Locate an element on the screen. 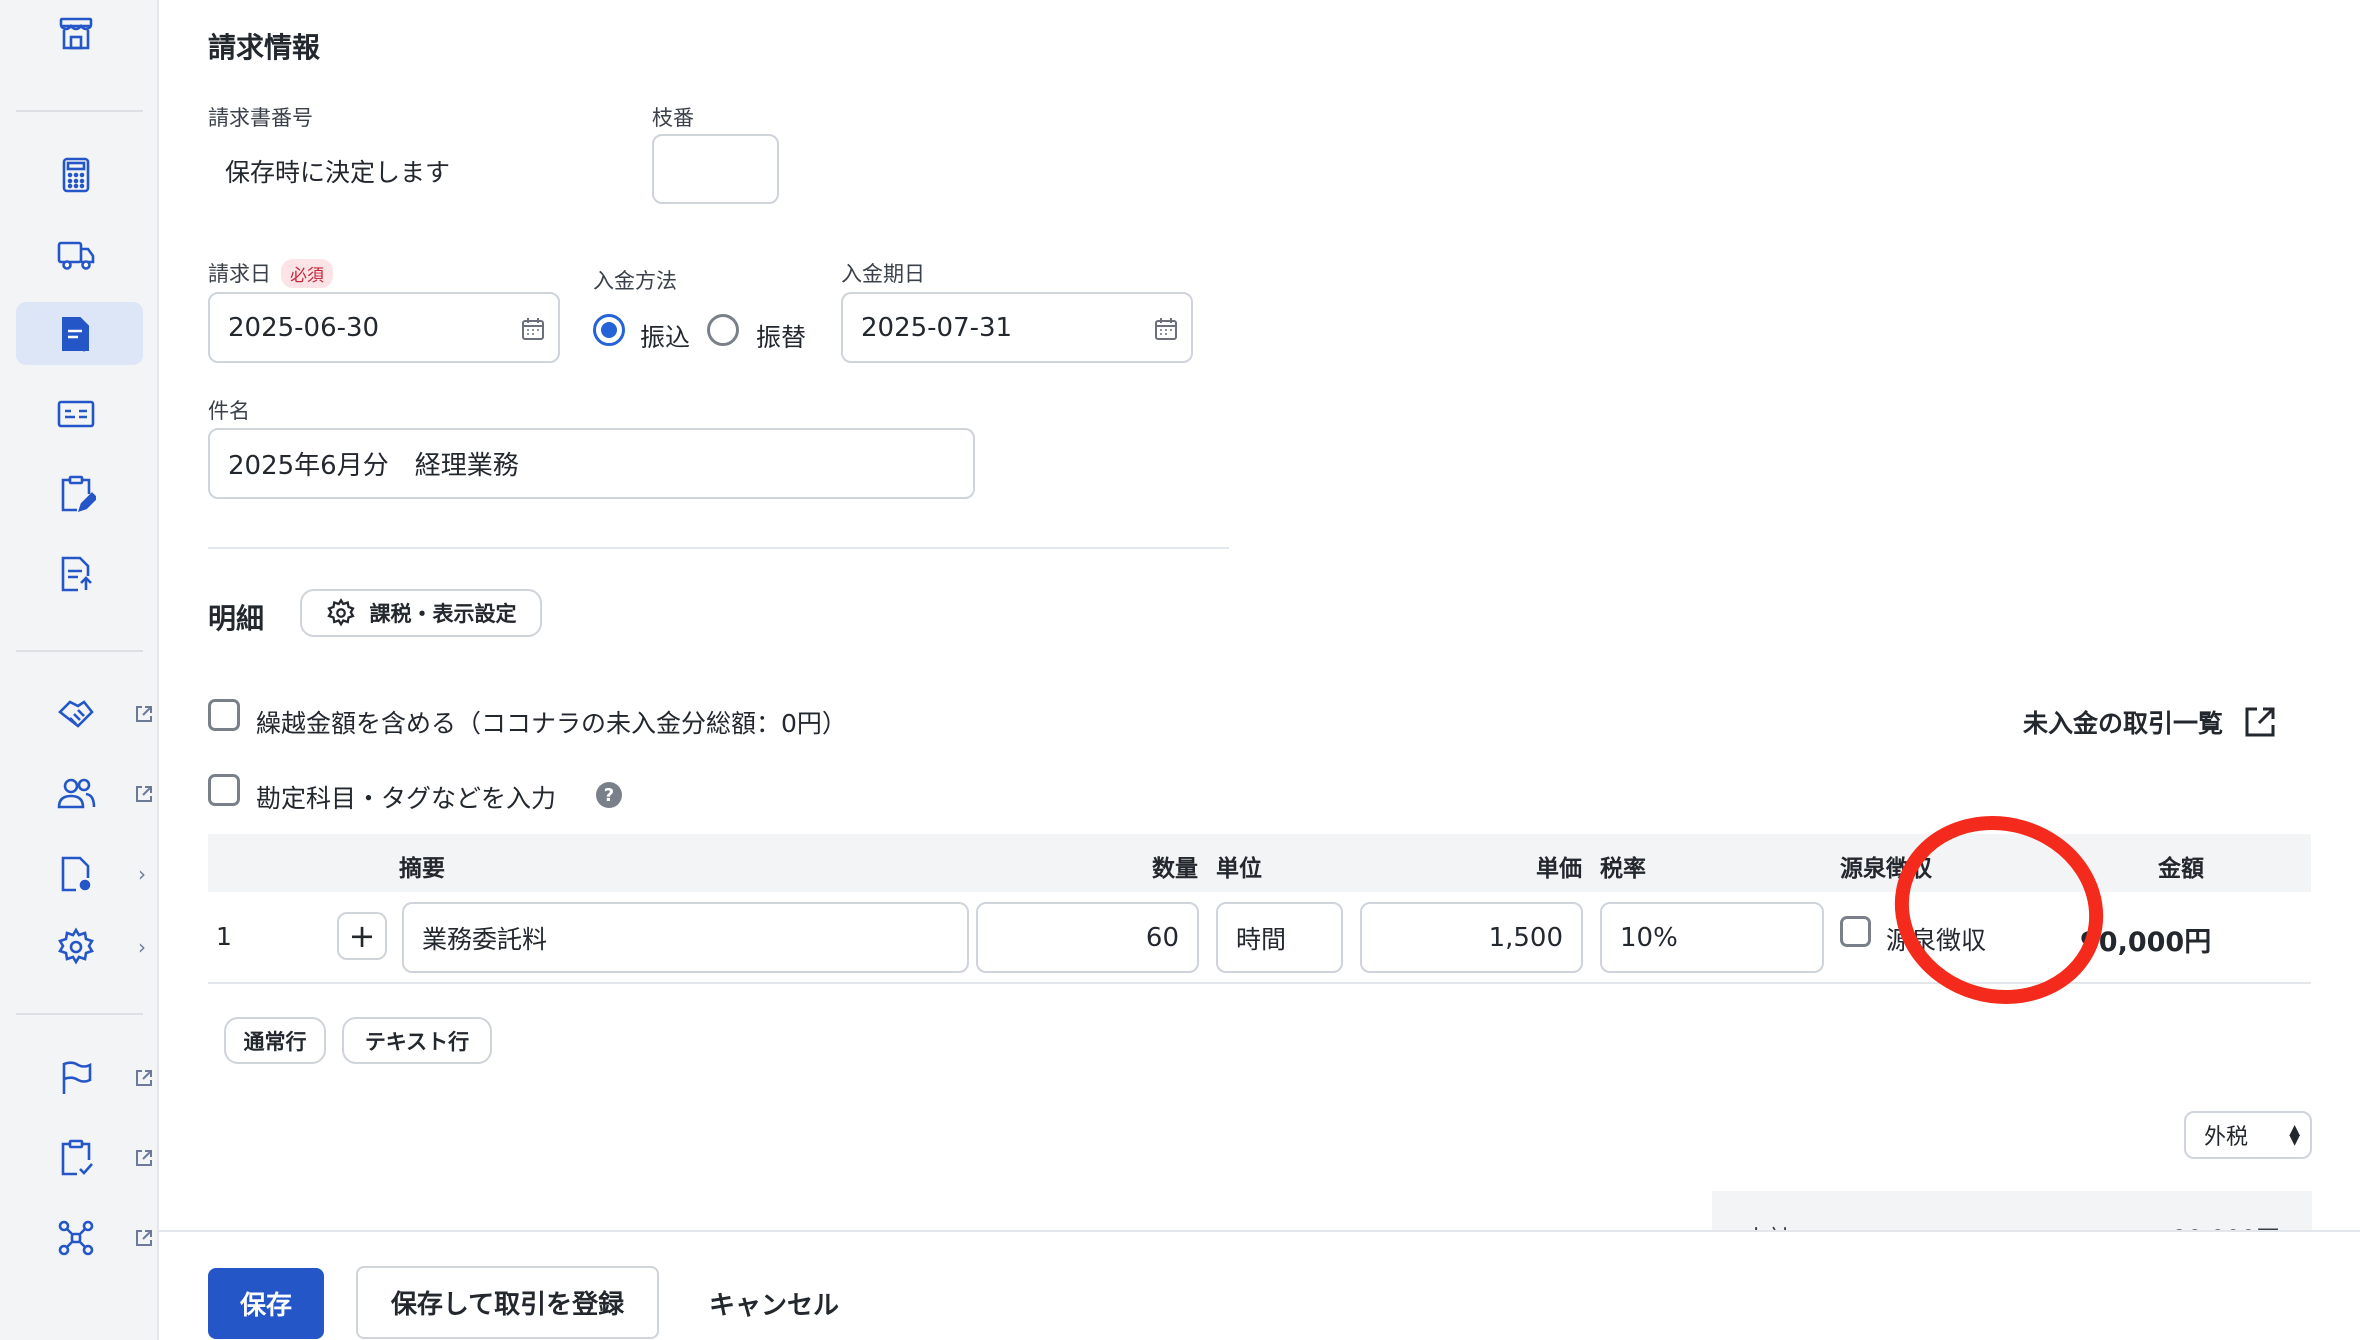 The width and height of the screenshot is (2360, 1340). sidebar-item-clipboard-check is located at coordinates (84, 1157).